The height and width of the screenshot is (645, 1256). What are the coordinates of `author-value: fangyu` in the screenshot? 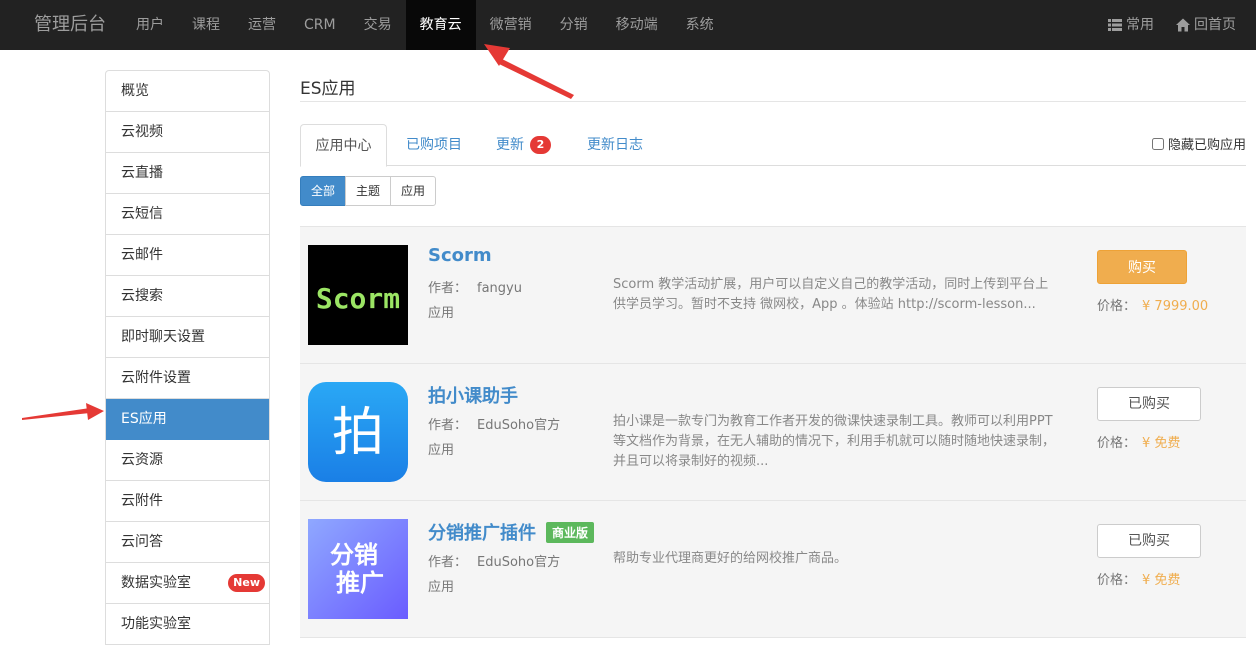 It's located at (499, 288).